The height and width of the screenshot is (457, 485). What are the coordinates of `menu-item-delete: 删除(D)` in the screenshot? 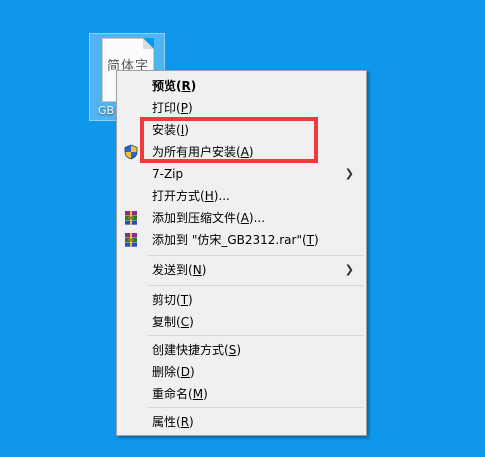 It's located at (241, 372).